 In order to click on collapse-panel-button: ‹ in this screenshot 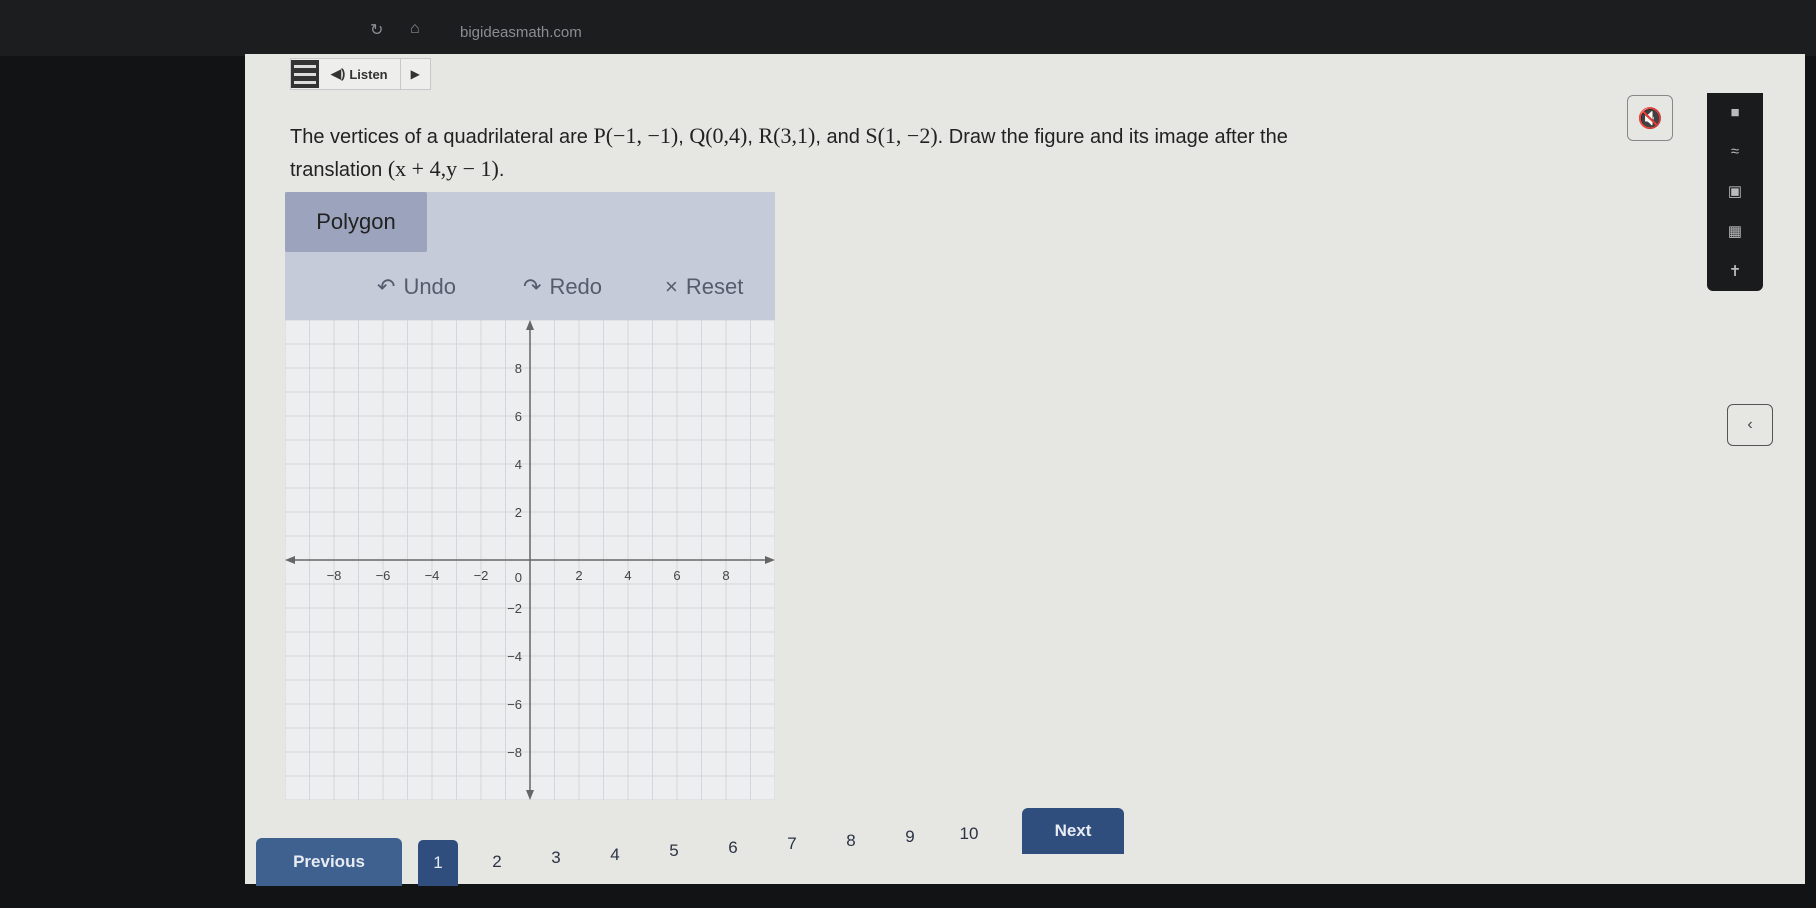, I will do `click(1750, 425)`.